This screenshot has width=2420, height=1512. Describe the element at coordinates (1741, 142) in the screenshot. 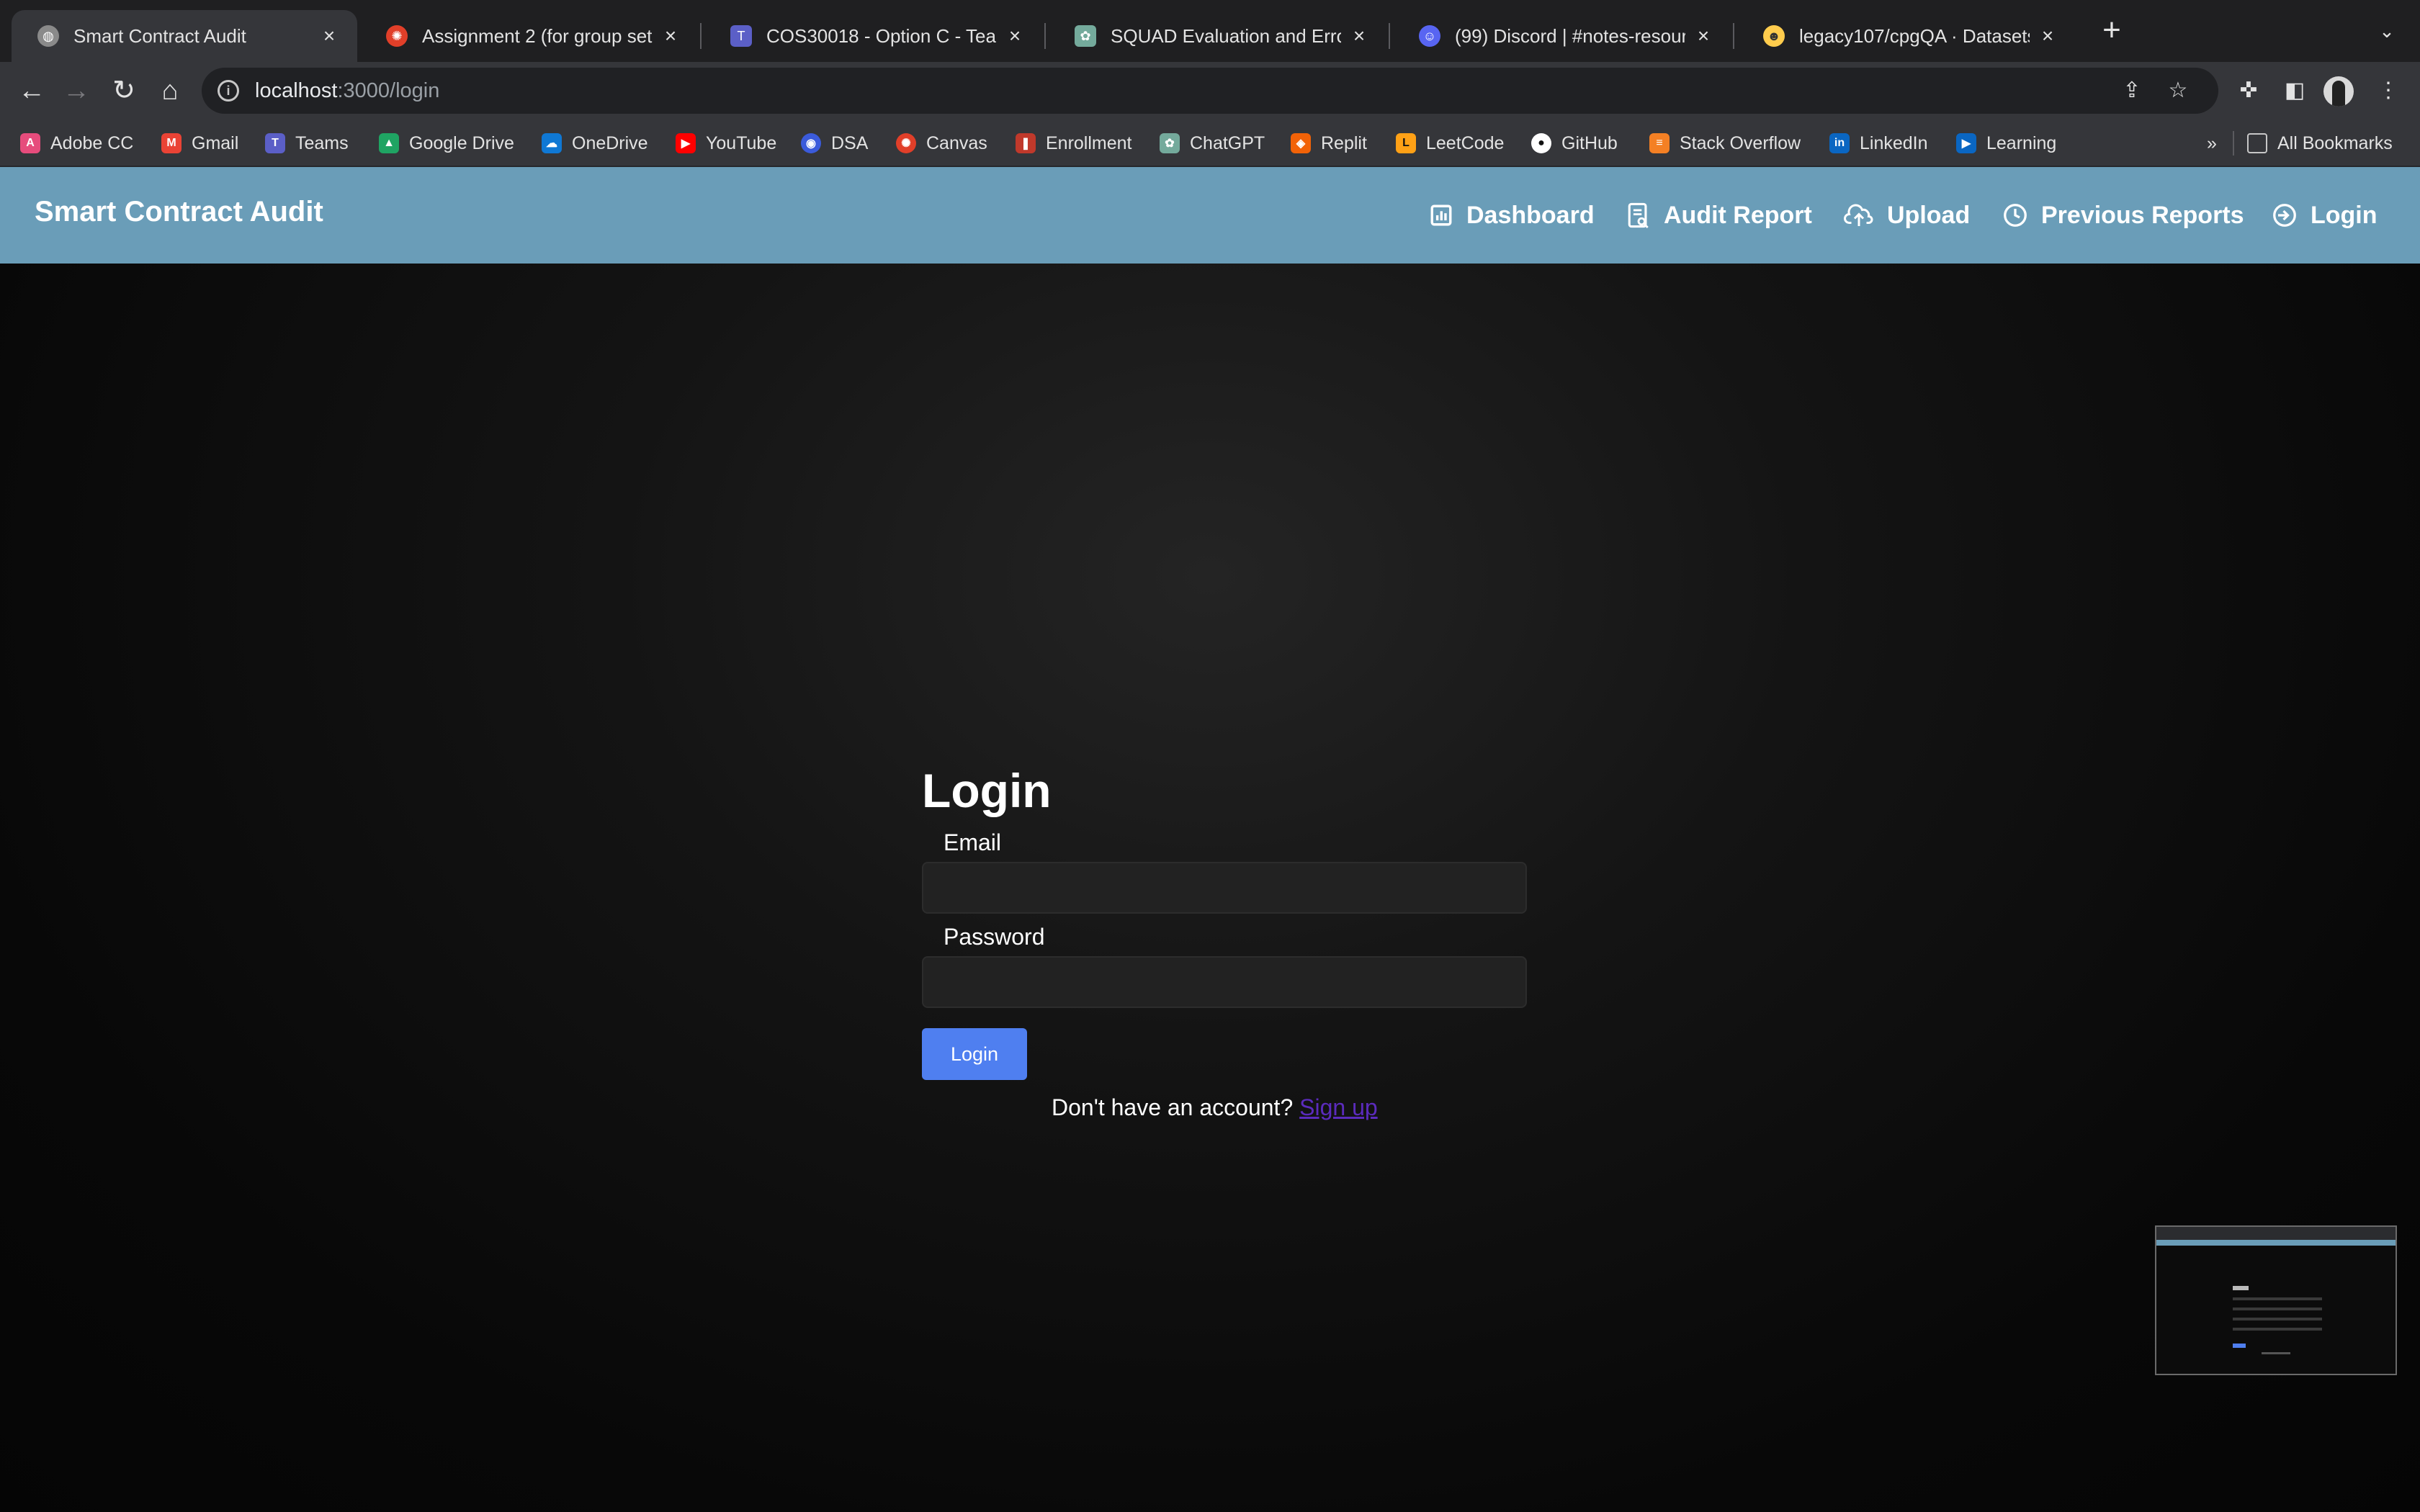

I see `bookmark-label: Stack Overflow` at that location.